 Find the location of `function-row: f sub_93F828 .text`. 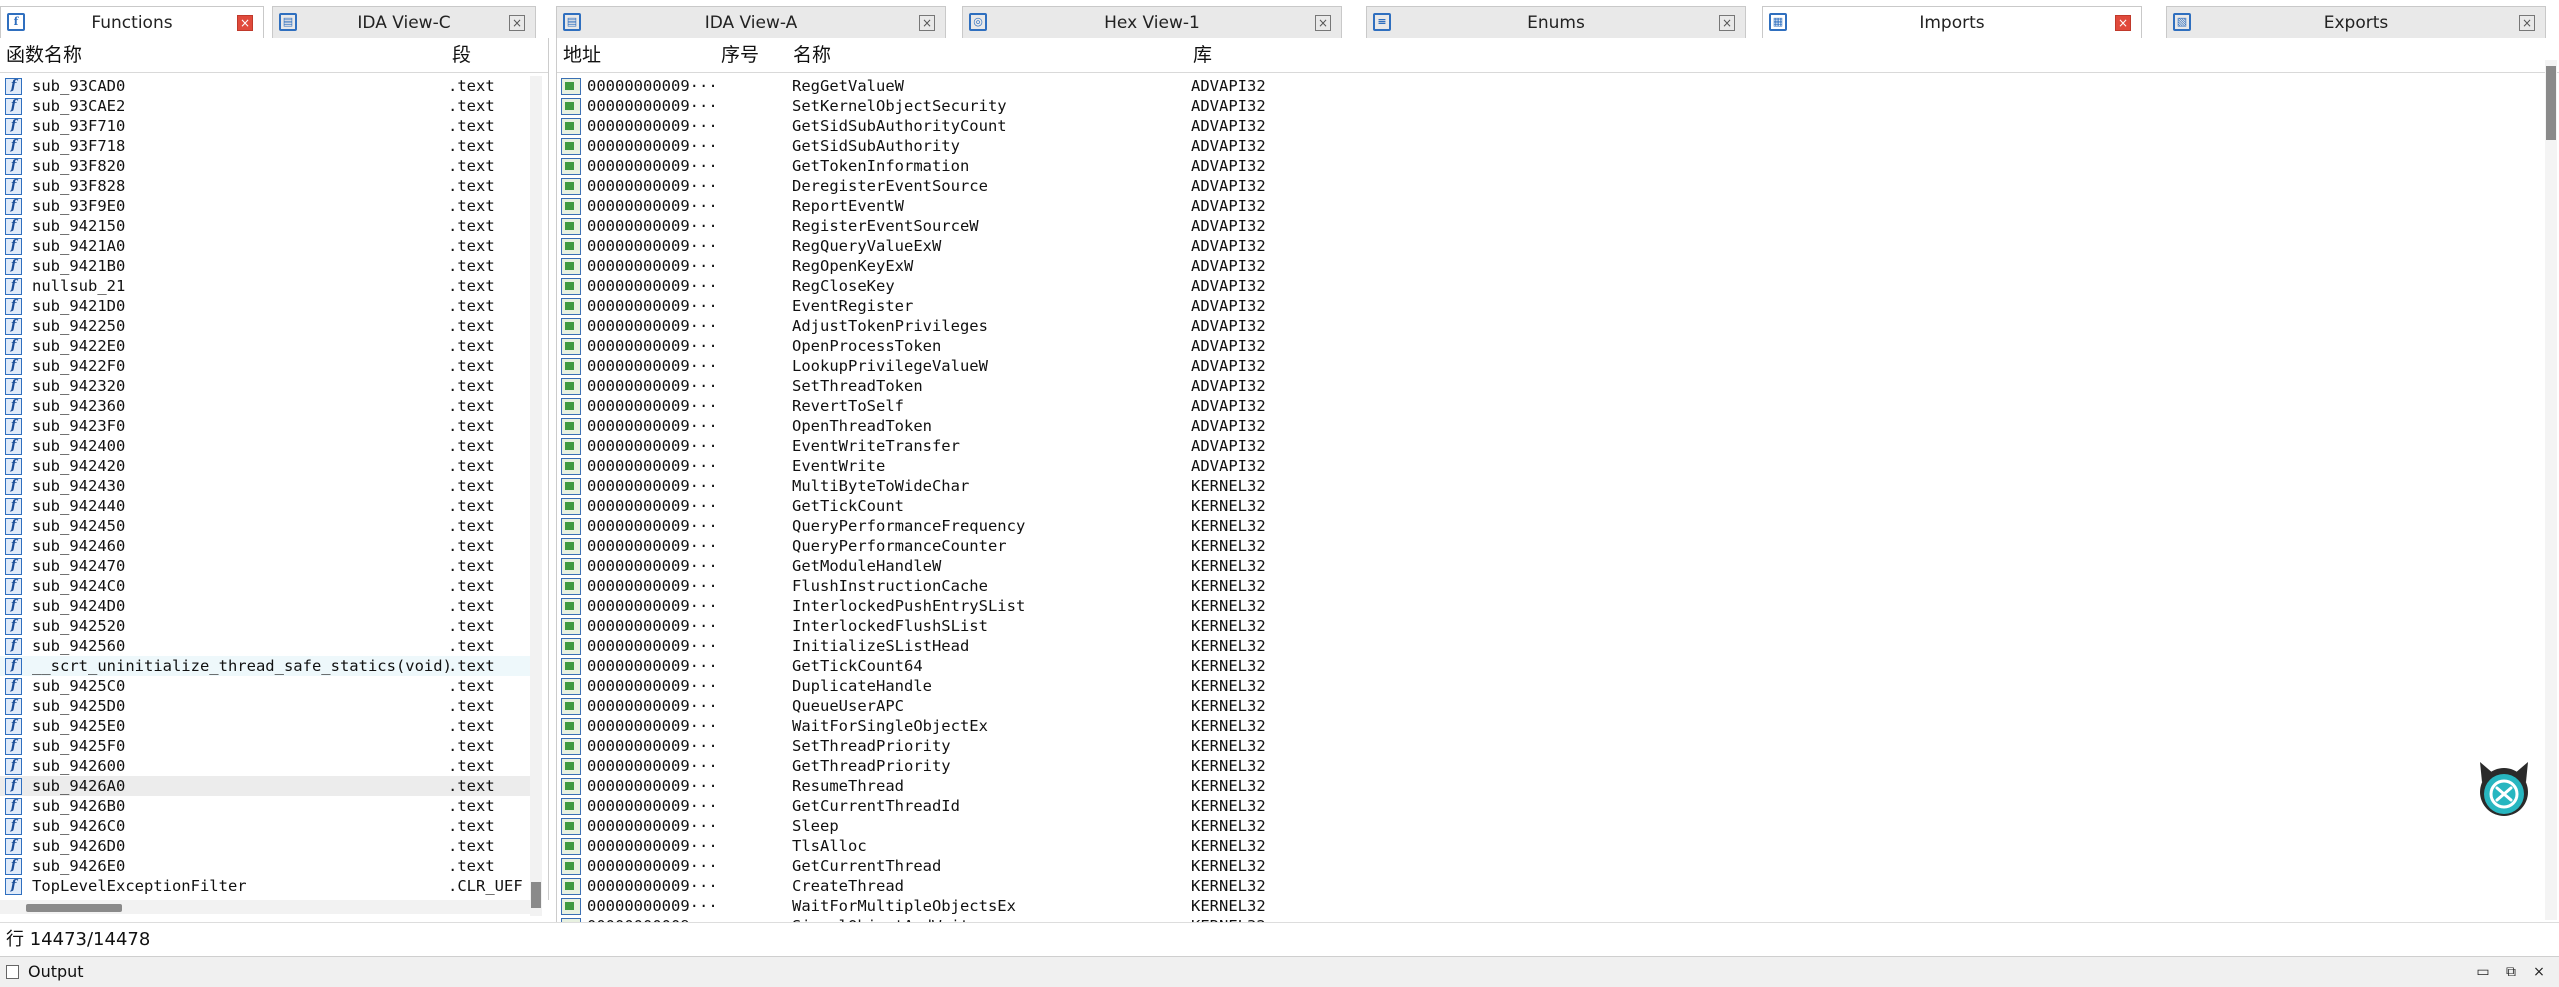

function-row: f sub_93F828 .text is located at coordinates (265, 186).